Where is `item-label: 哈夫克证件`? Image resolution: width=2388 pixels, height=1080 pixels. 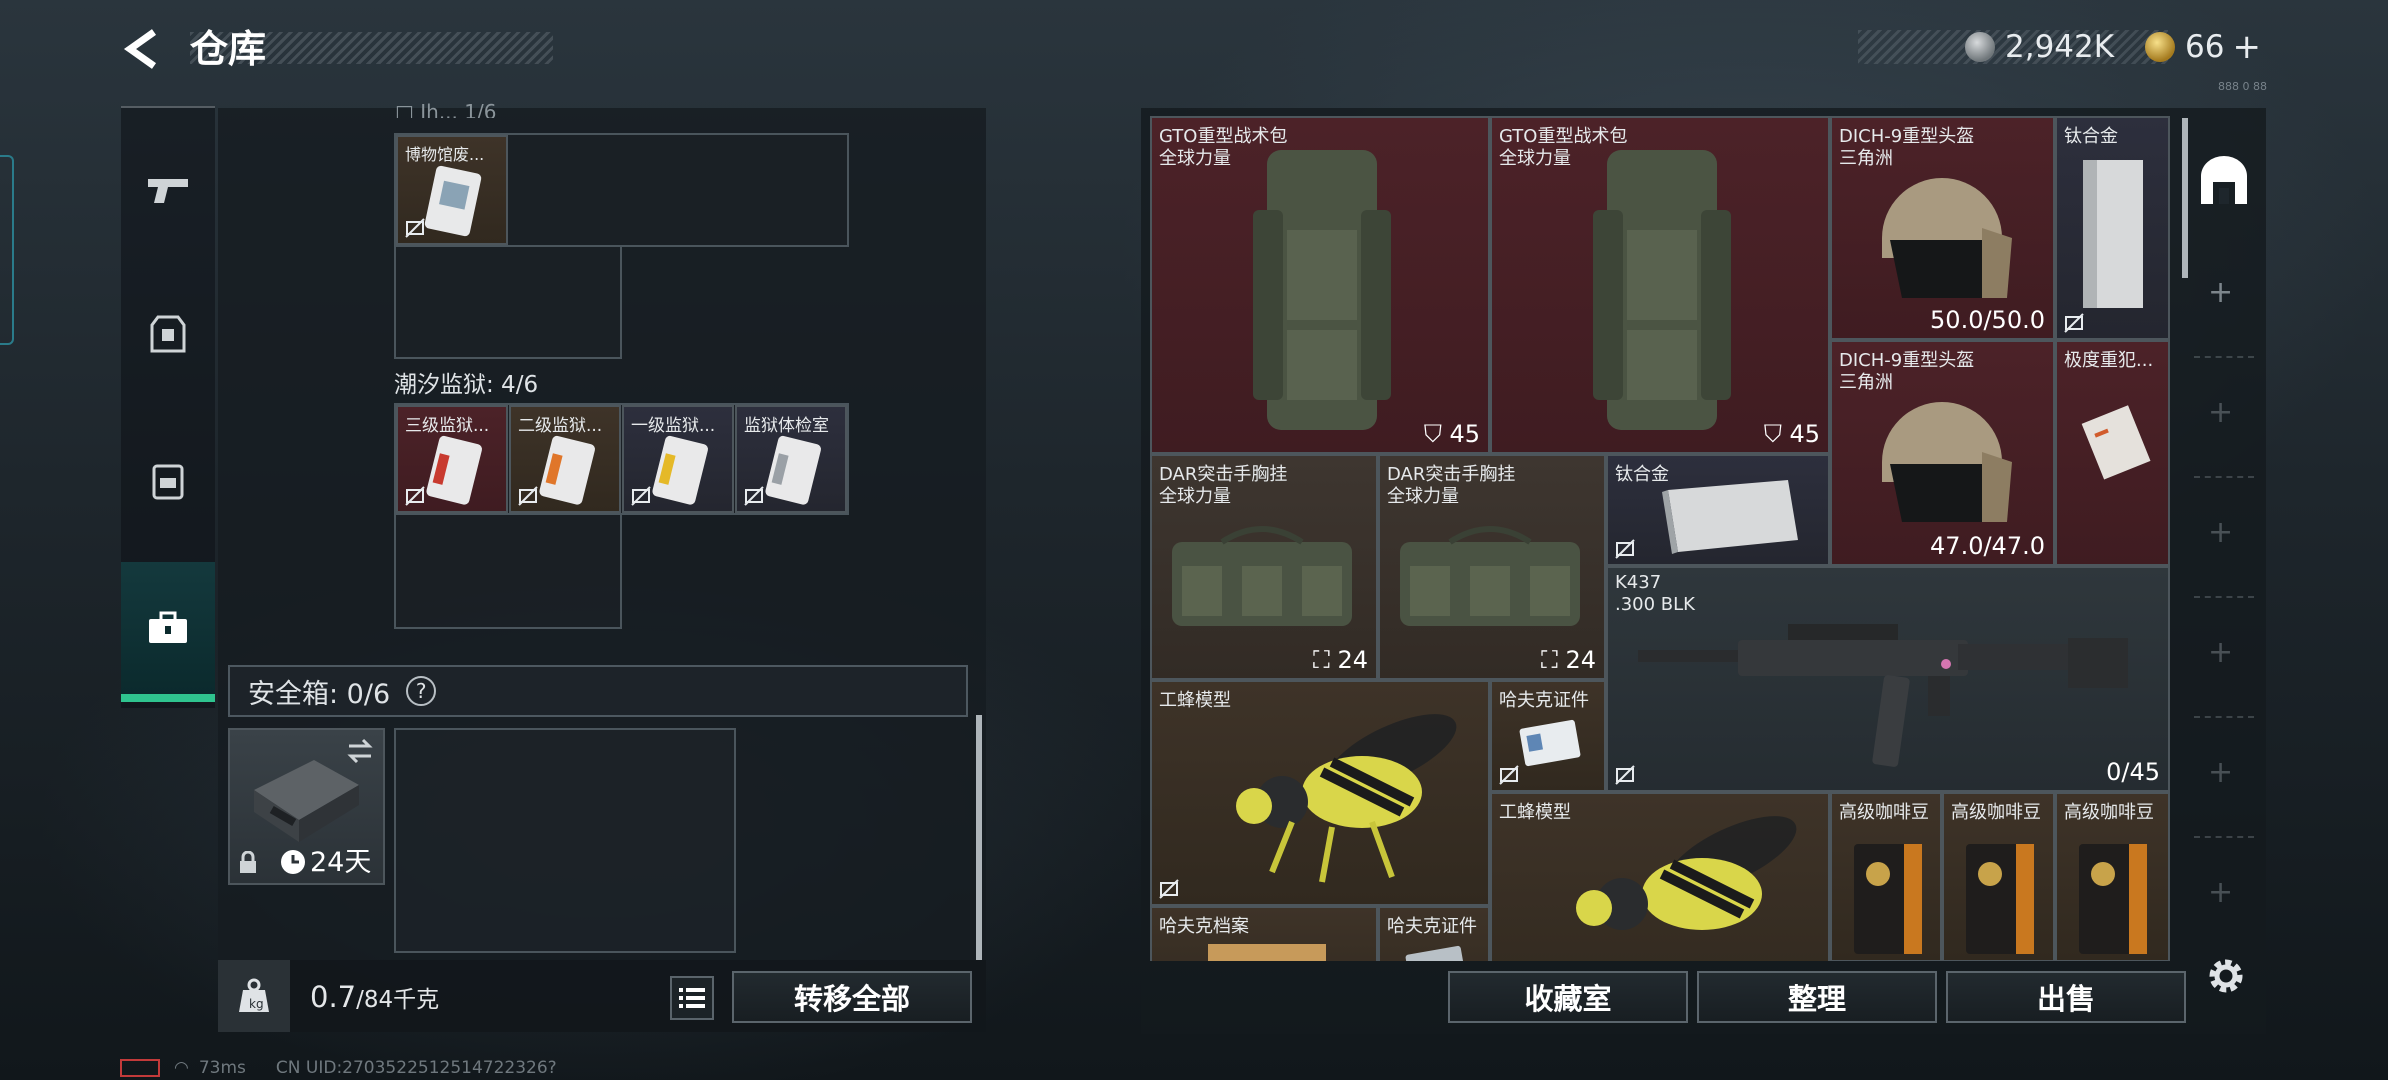 item-label: 哈夫克证件 is located at coordinates (1544, 700).